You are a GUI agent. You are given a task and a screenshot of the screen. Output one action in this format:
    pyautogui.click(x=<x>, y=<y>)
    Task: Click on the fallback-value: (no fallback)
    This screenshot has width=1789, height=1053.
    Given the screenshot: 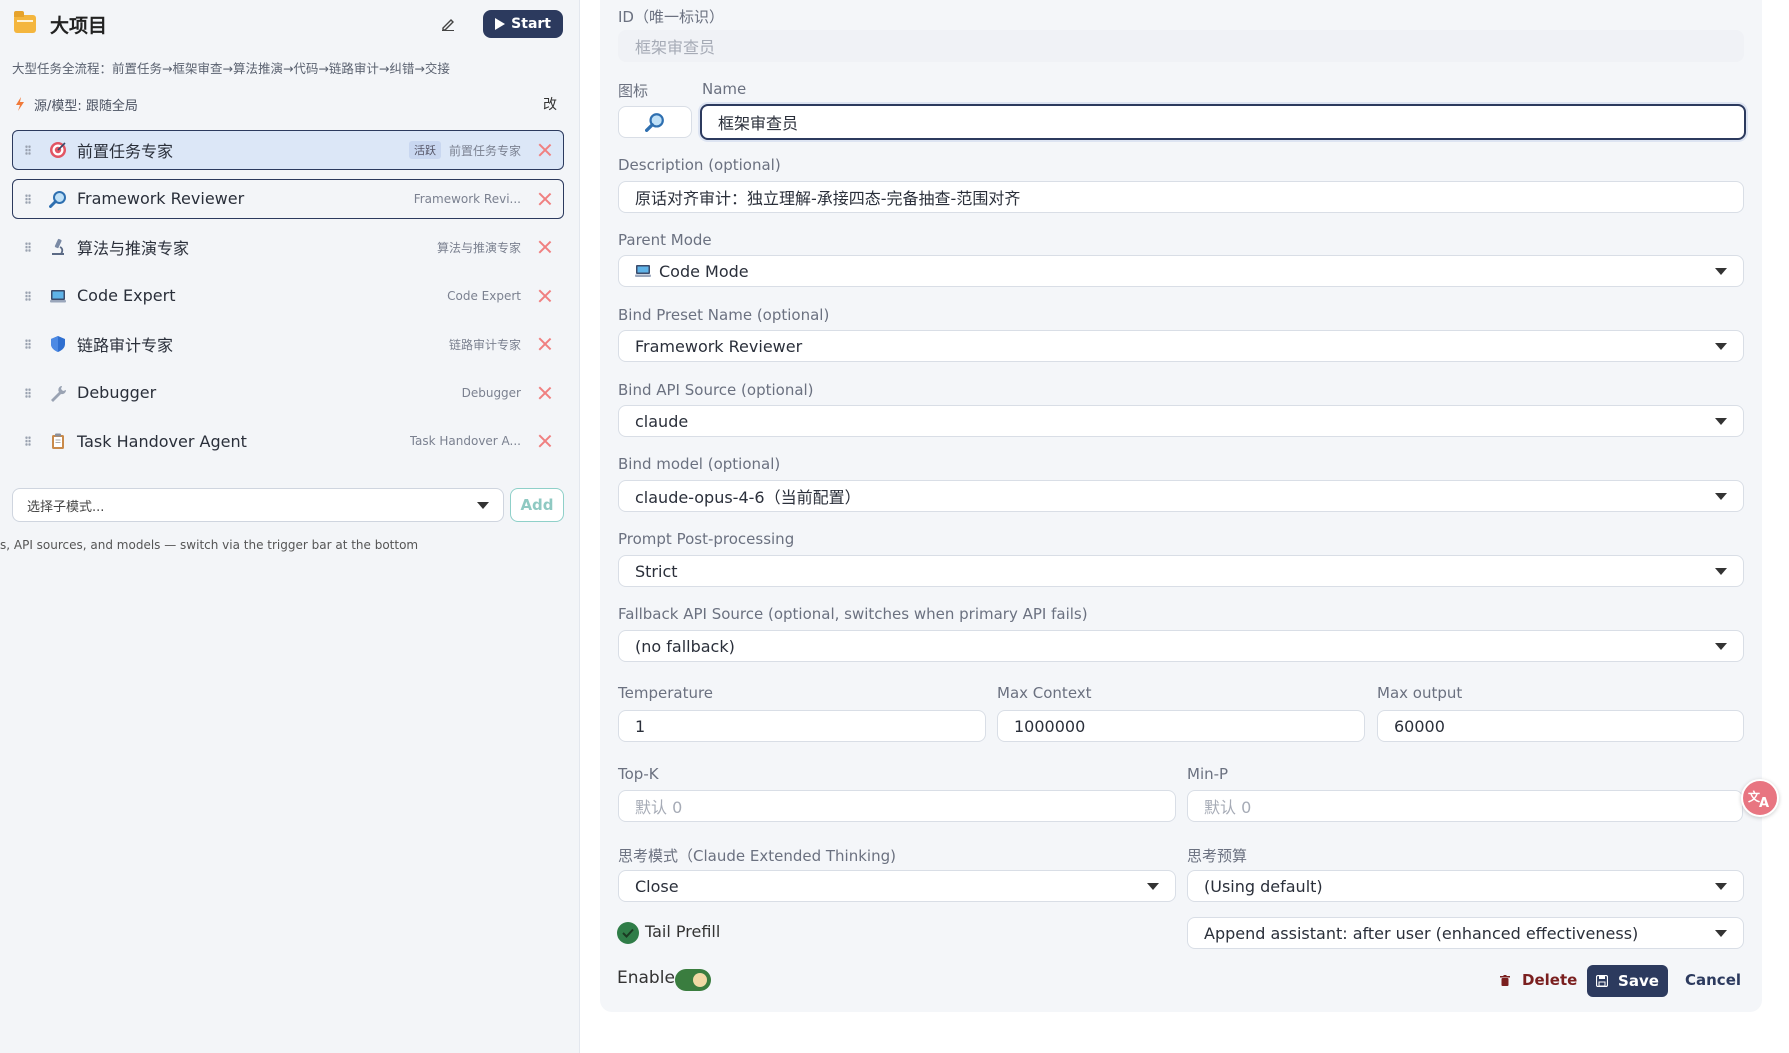 What is the action you would take?
    pyautogui.click(x=685, y=646)
    